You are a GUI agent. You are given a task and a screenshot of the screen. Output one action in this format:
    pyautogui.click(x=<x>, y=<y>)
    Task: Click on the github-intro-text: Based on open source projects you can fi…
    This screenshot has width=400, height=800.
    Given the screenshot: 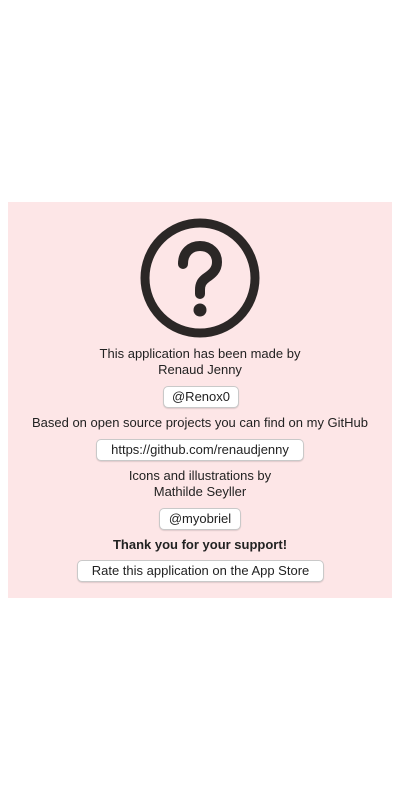 What is the action you would take?
    pyautogui.click(x=200, y=422)
    